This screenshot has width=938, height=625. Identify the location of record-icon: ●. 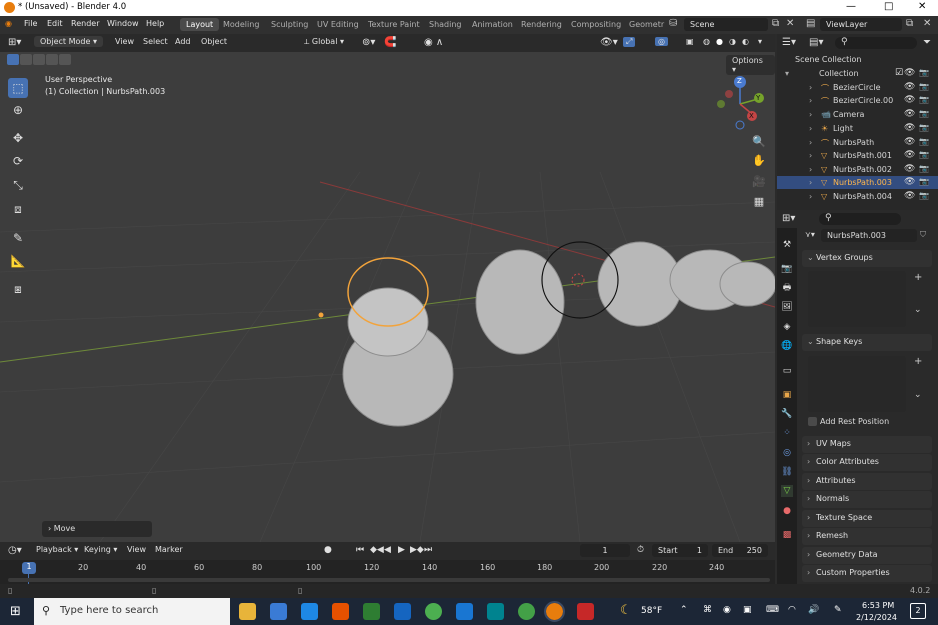
(328, 550).